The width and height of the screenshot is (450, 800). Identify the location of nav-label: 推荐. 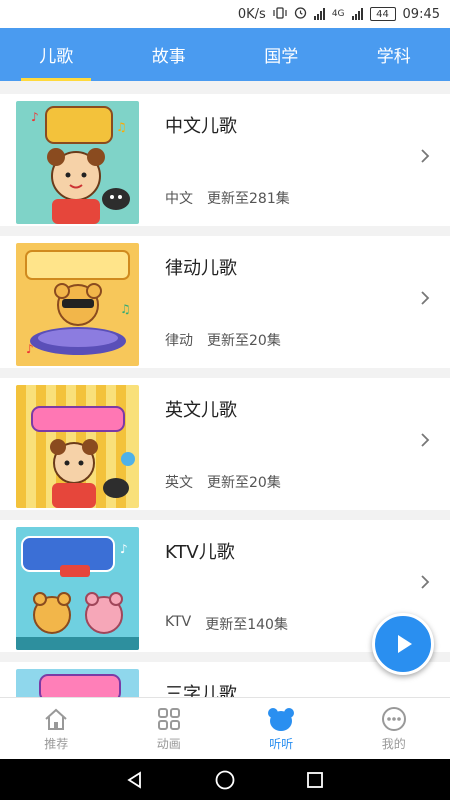
(56, 743).